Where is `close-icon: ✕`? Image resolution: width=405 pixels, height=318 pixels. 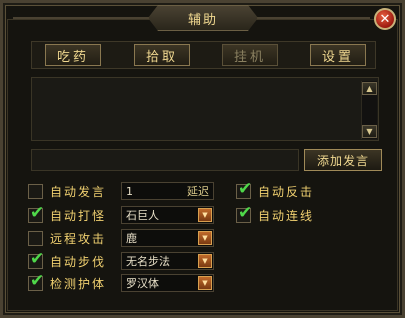 close-icon: ✕ is located at coordinates (385, 19).